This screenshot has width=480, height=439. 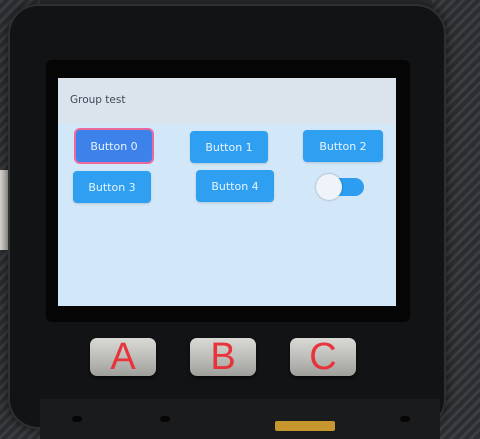 What do you see at coordinates (343, 146) in the screenshot?
I see `button-2: Button 2` at bounding box center [343, 146].